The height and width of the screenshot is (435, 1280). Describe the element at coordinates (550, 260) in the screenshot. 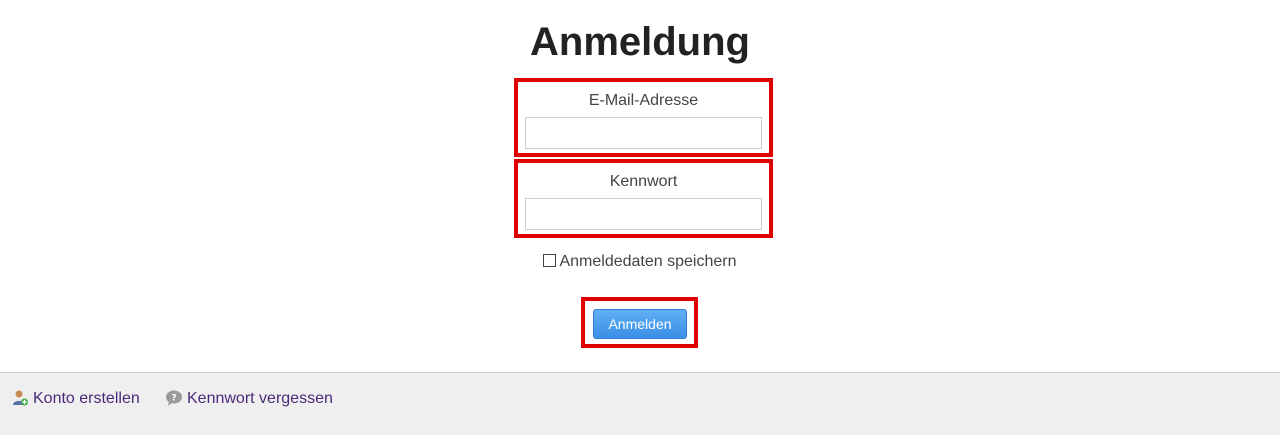

I see `remember-me-checkbox` at that location.